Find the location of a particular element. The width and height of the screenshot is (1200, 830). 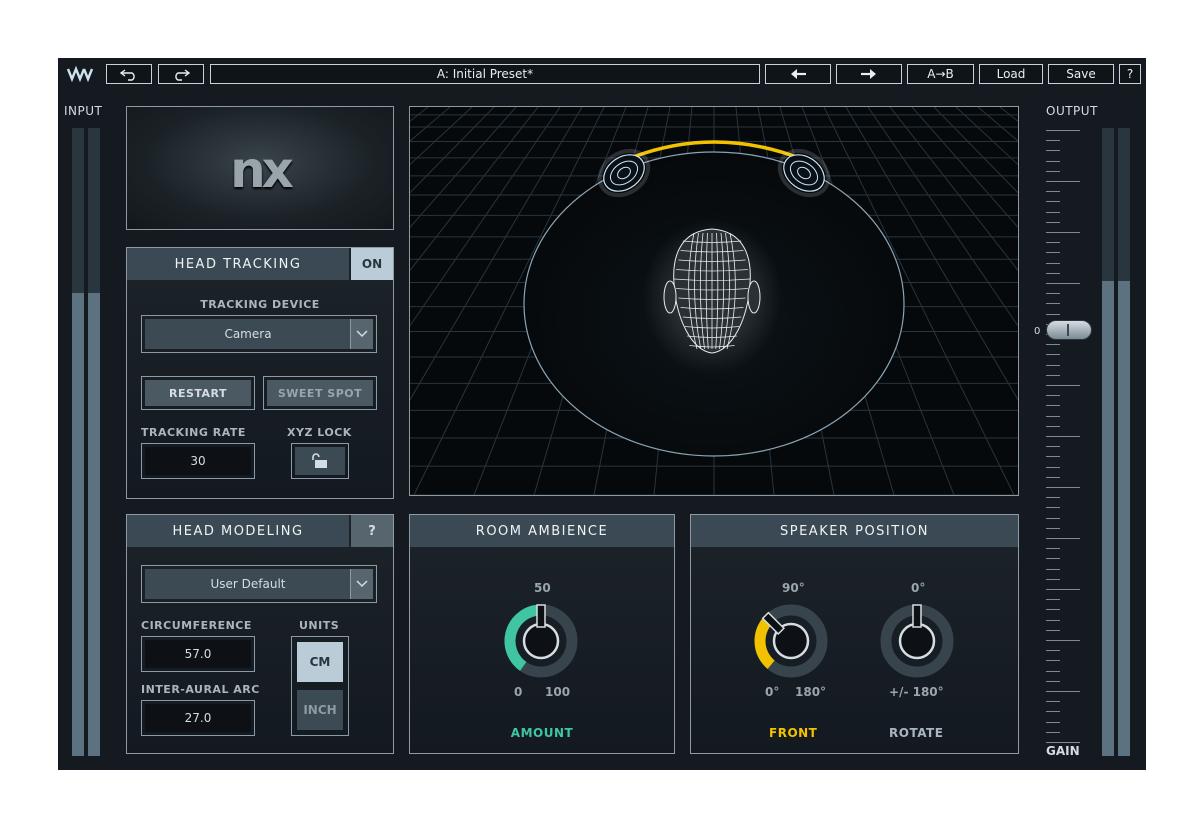

inch-label: INCH is located at coordinates (320, 710).